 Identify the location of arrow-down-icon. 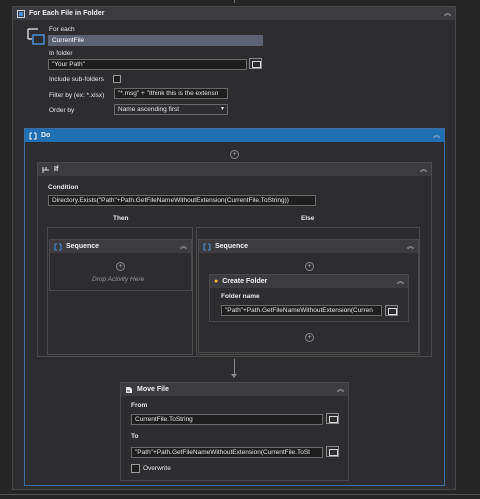
(234, 376).